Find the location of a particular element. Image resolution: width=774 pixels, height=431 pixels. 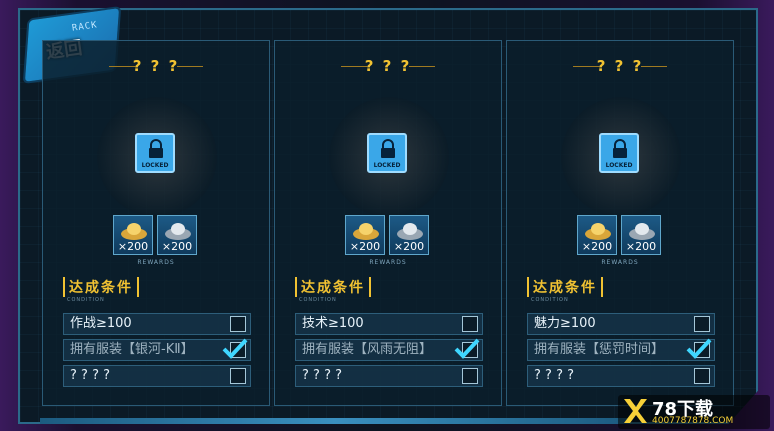

condition-row: 技术≥100 is located at coordinates (389, 324).